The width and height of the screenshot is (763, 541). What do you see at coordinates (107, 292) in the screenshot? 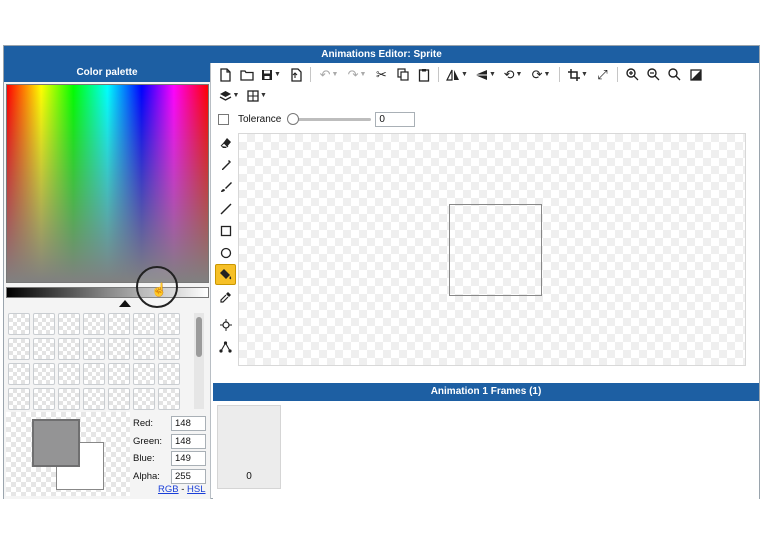
I see `lightness-slider` at bounding box center [107, 292].